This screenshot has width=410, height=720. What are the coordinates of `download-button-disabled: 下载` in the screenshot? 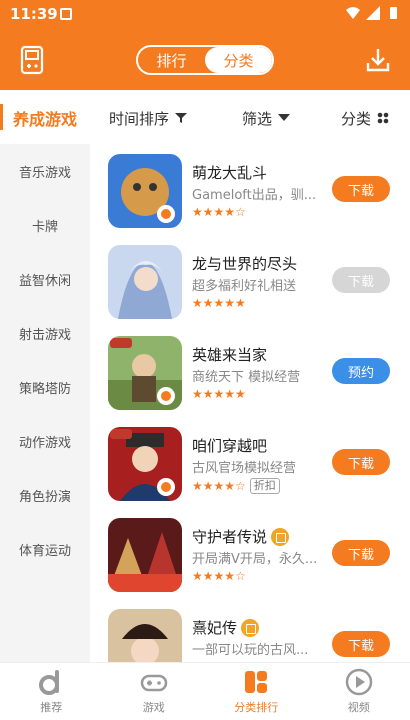 It's located at (361, 280).